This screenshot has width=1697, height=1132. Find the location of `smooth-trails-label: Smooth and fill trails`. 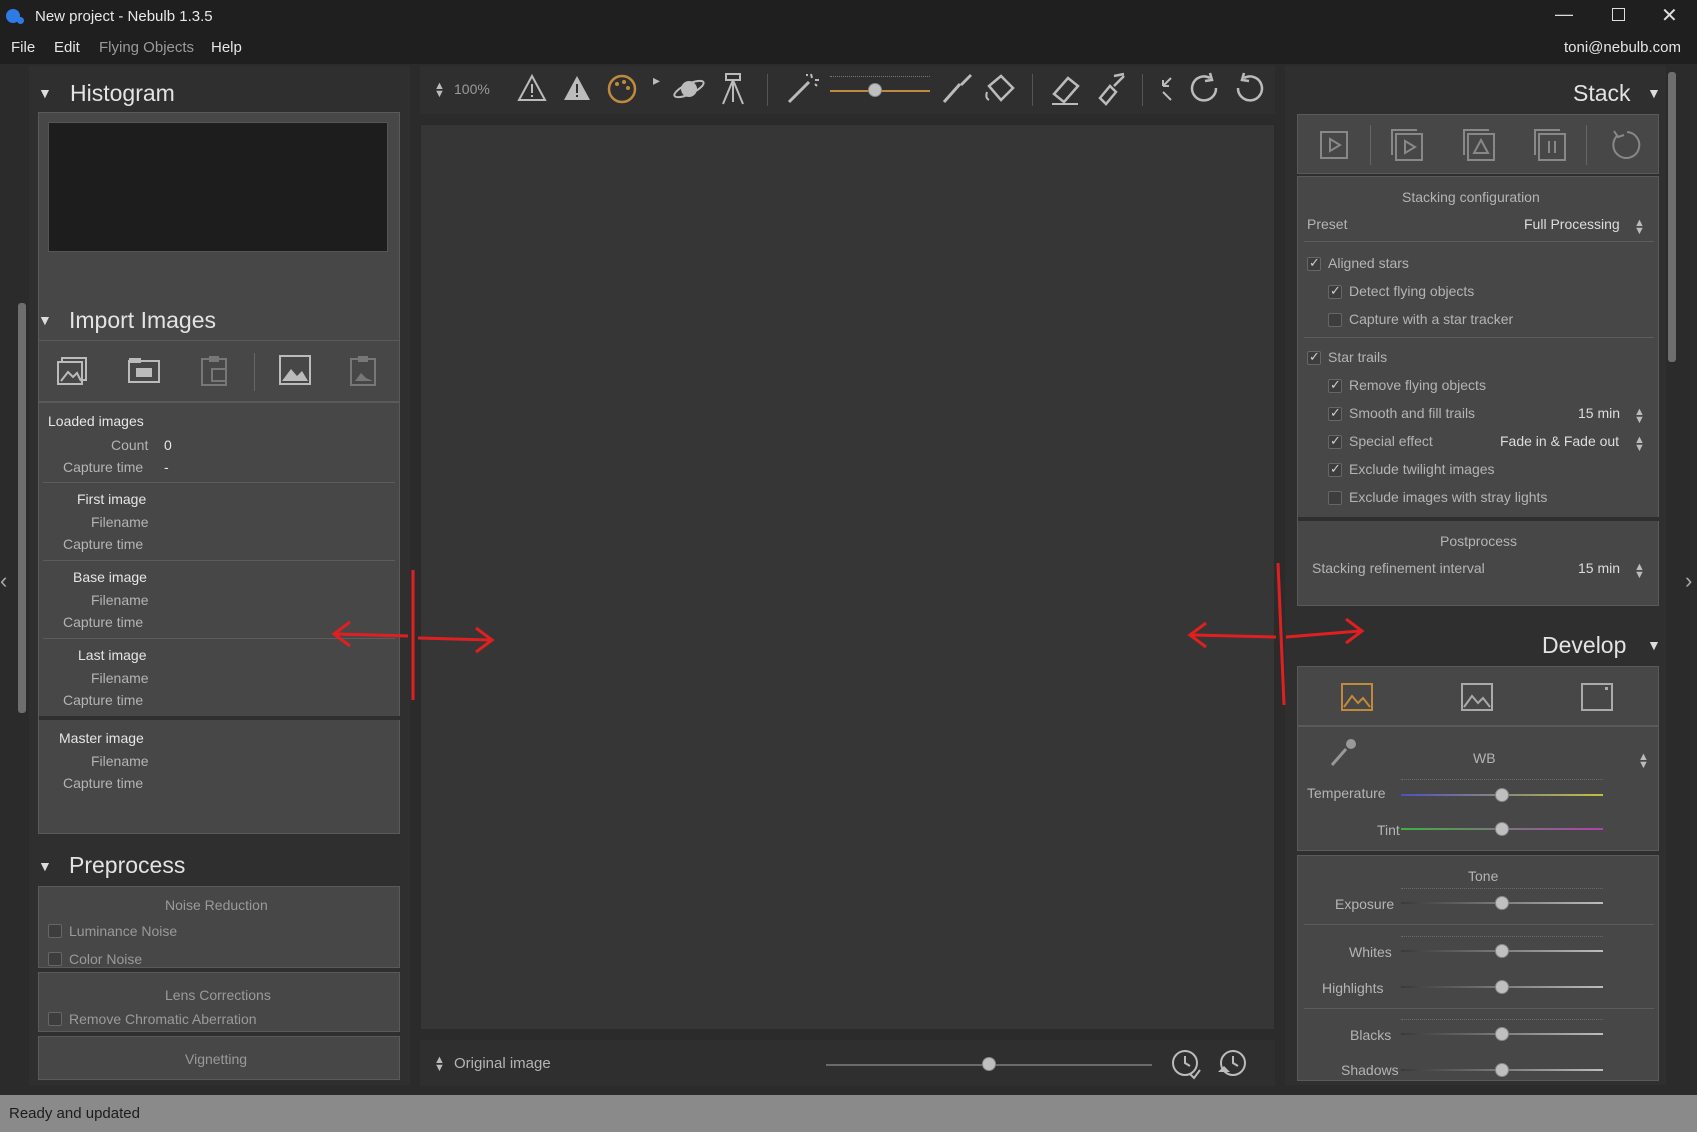

smooth-trails-label: Smooth and fill trails is located at coordinates (1412, 413).